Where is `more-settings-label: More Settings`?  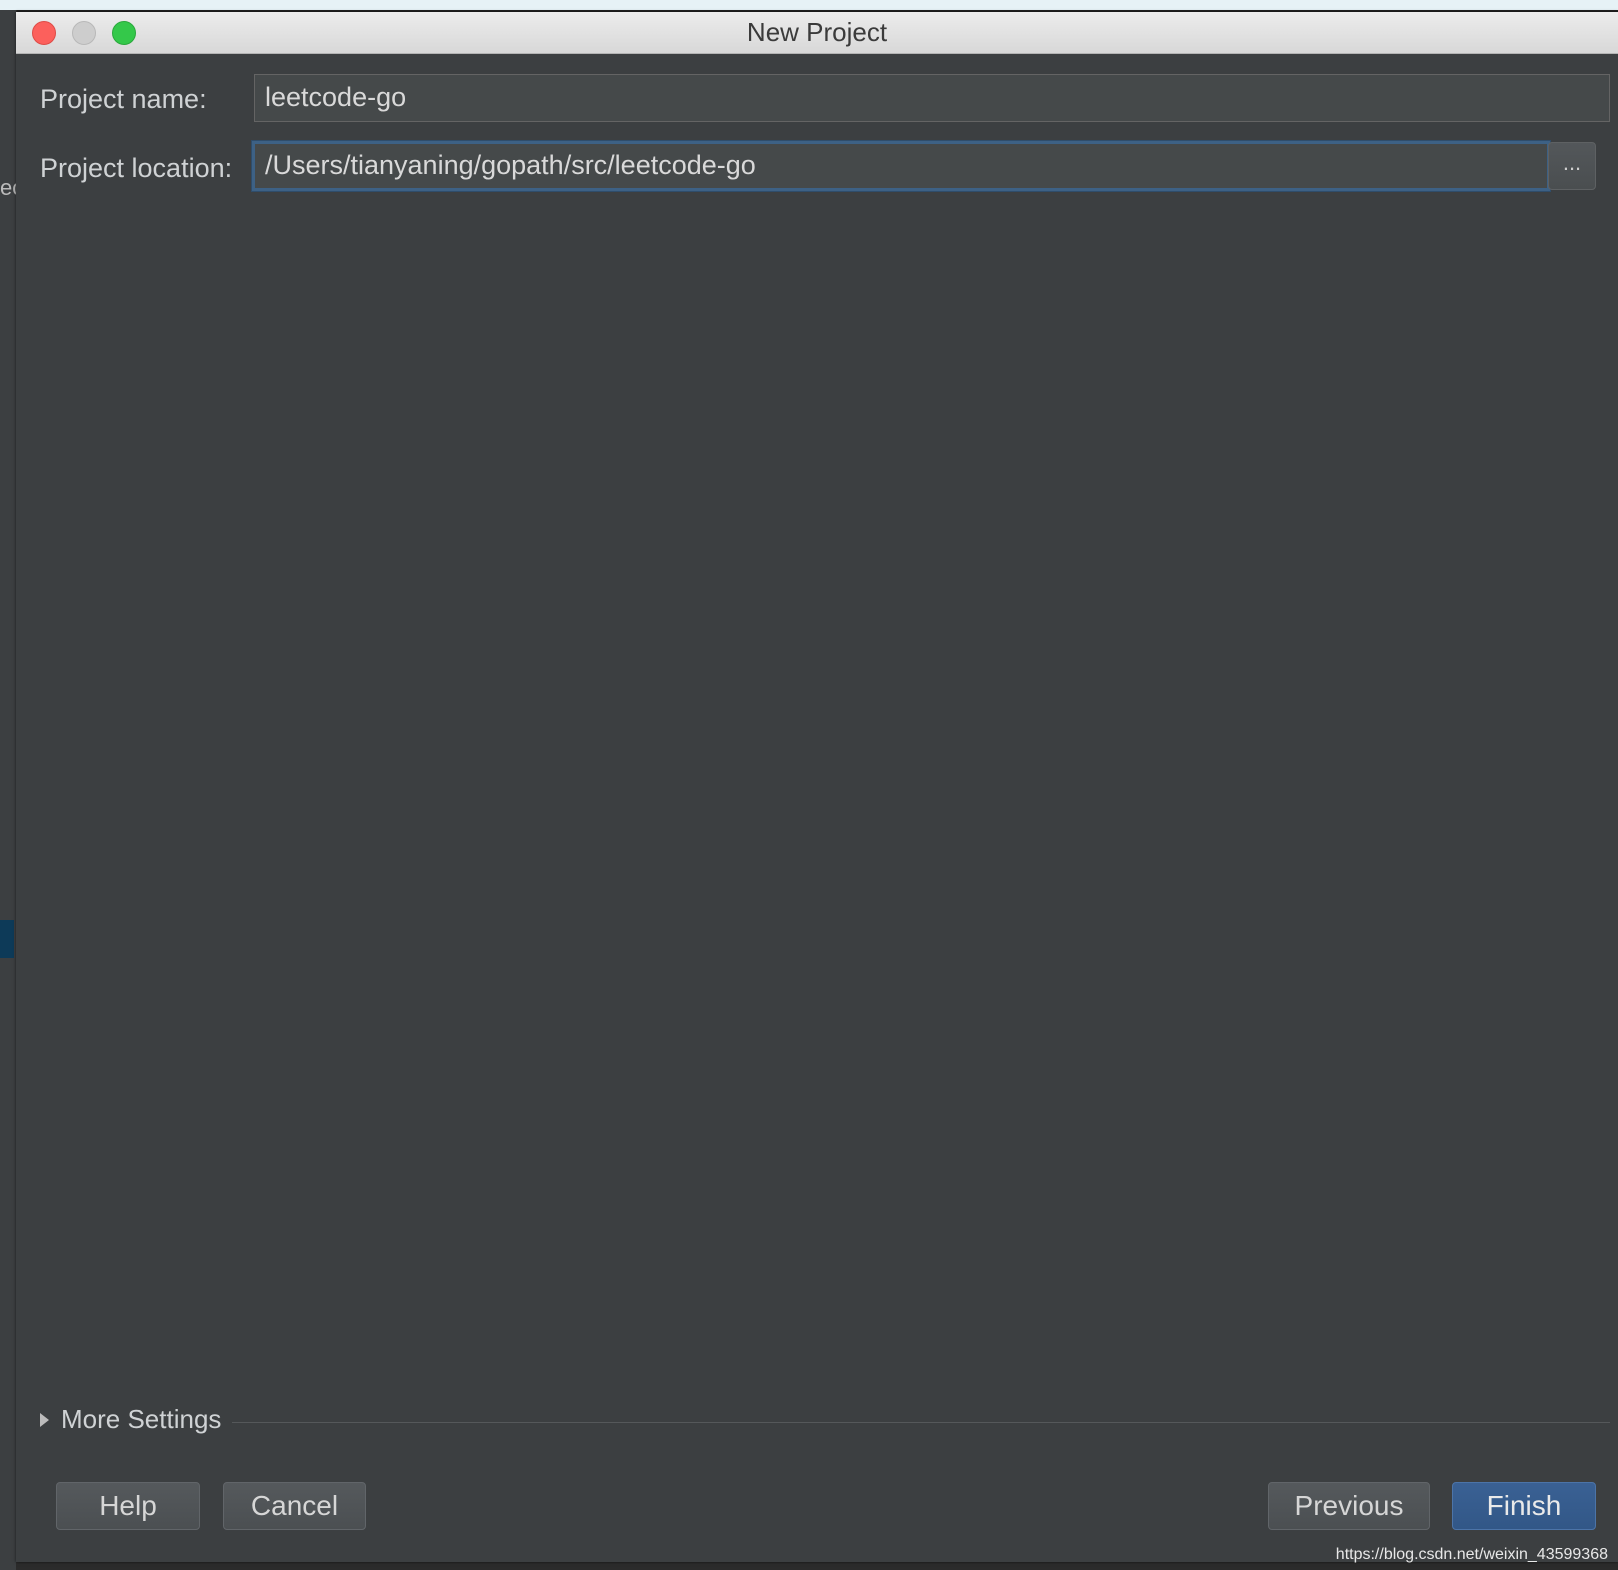 more-settings-label: More Settings is located at coordinates (141, 1419).